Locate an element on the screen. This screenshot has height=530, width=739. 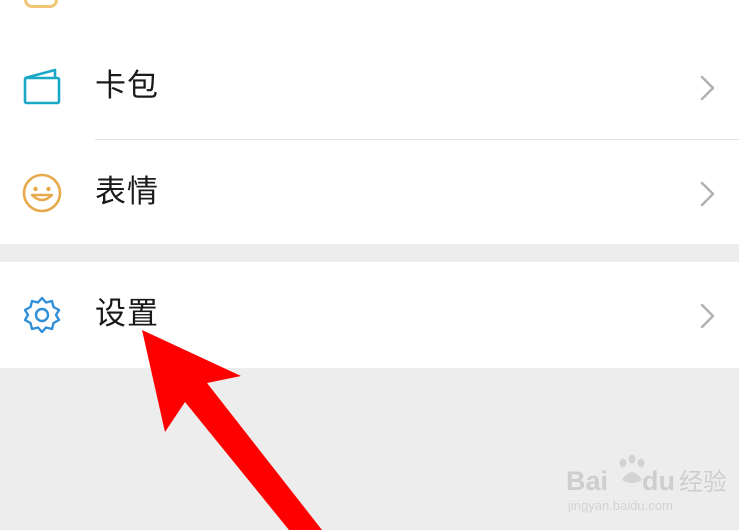
gear-icon is located at coordinates (42, 315).